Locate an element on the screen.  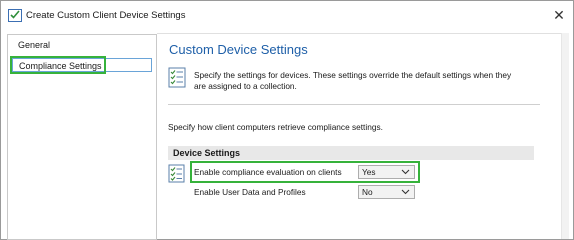
compliance-evaluation-select: Yes is located at coordinates (386, 172).